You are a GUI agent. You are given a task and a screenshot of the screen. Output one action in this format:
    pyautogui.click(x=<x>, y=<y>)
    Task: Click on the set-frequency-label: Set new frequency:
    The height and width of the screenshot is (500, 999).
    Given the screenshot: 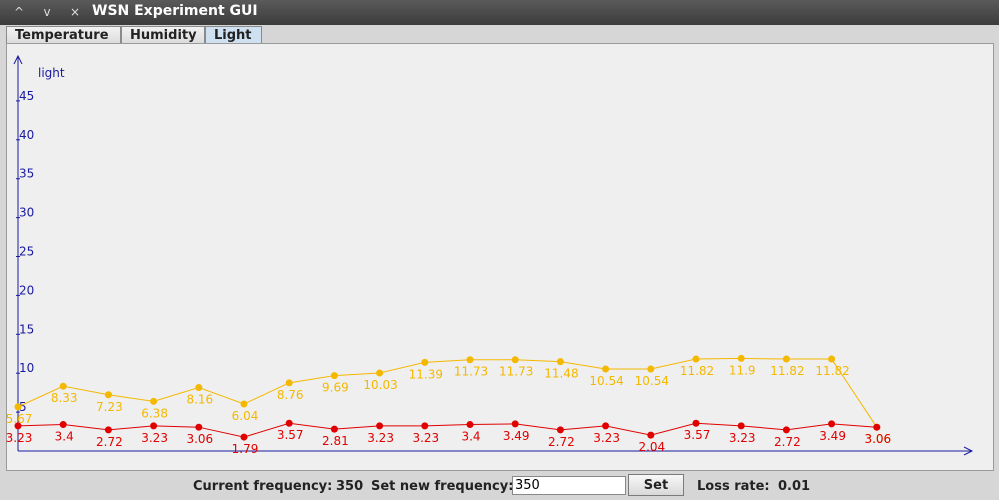 What is the action you would take?
    pyautogui.click(x=442, y=486)
    